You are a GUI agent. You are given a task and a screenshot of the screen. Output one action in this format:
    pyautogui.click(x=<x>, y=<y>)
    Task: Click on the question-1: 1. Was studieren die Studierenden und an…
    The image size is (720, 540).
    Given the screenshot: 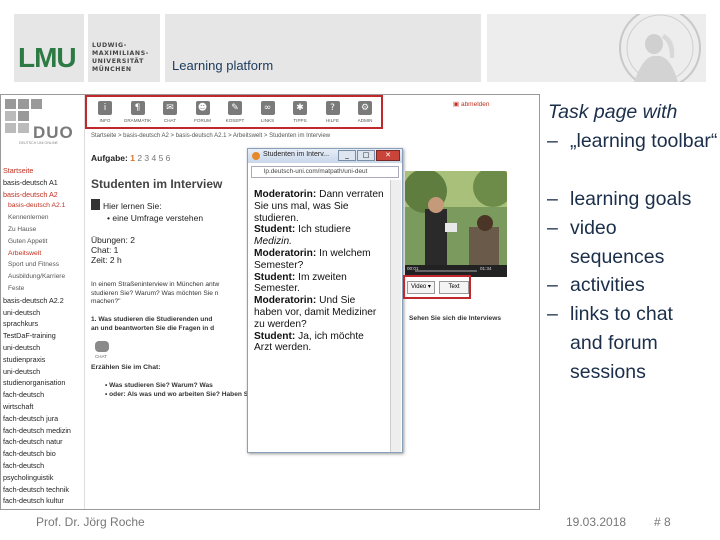 What is the action you would take?
    pyautogui.click(x=153, y=324)
    